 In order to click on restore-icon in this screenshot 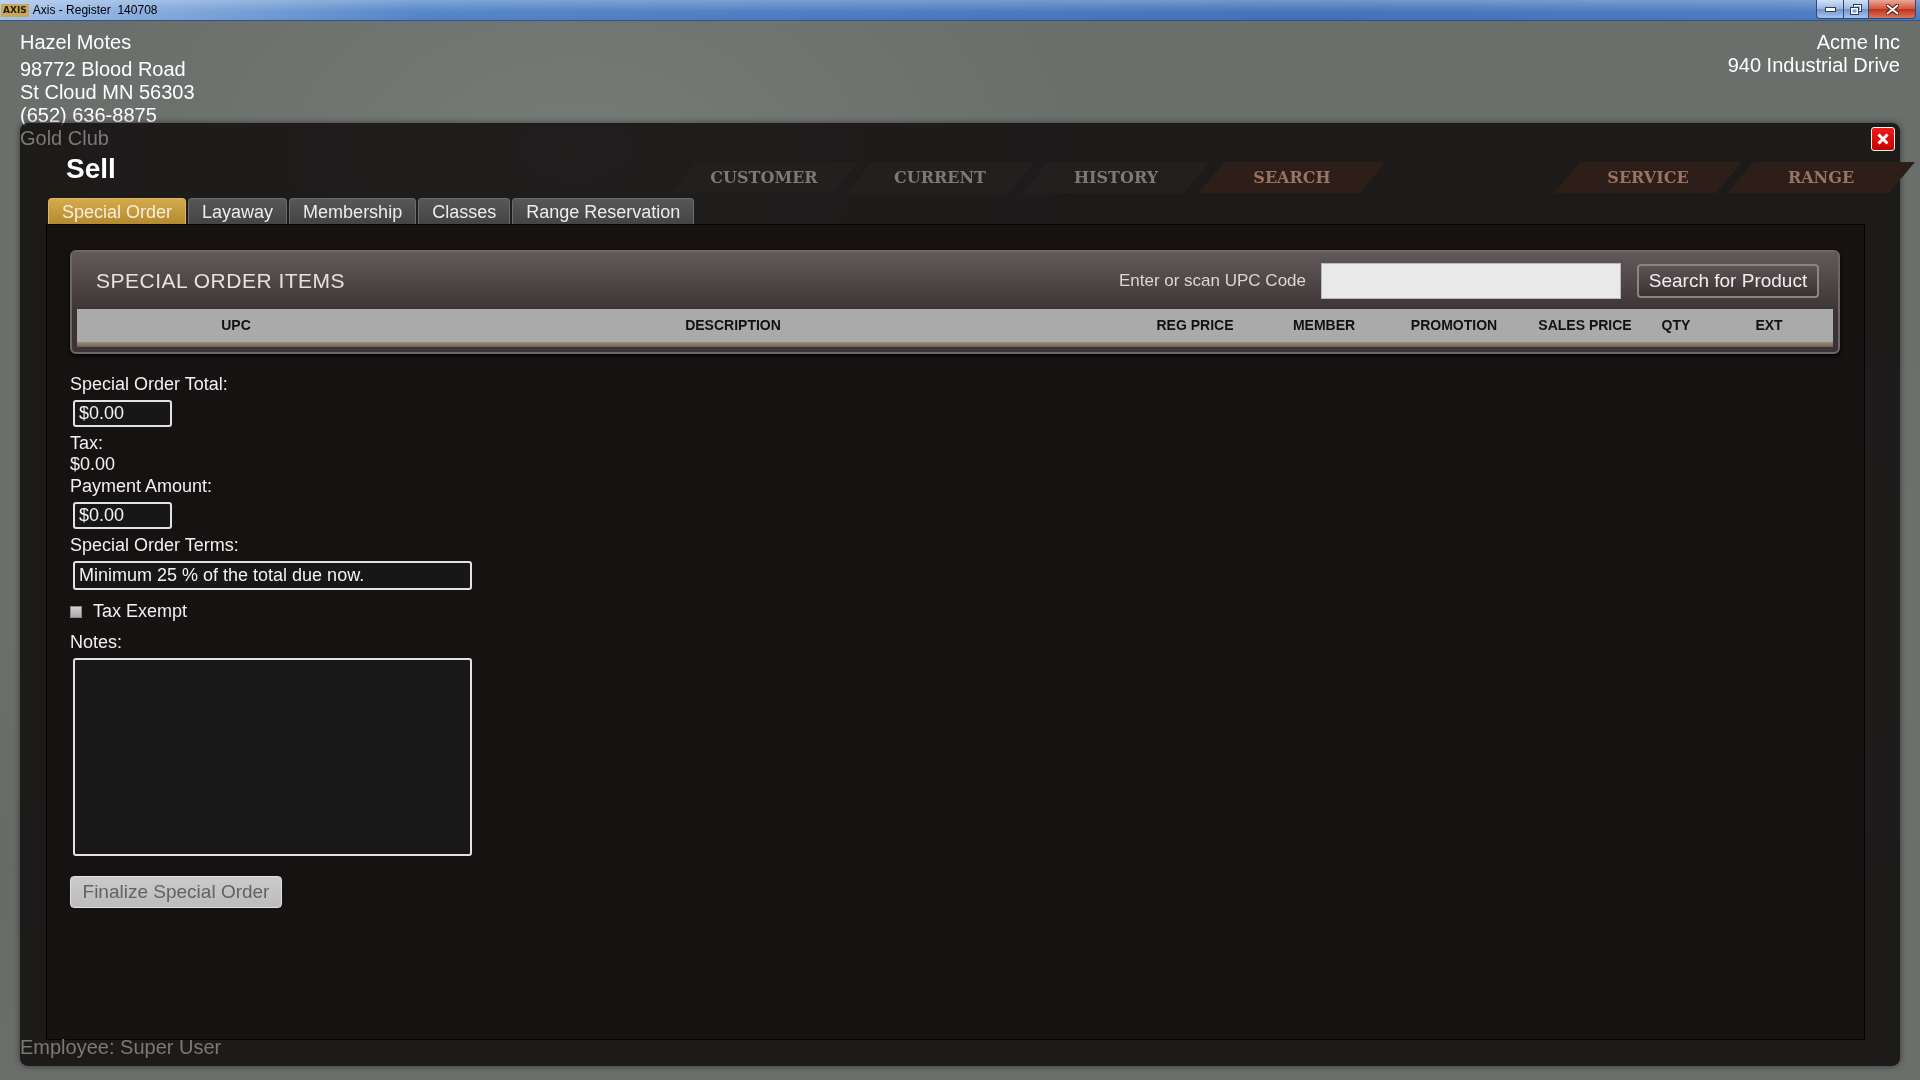, I will do `click(1856, 9)`.